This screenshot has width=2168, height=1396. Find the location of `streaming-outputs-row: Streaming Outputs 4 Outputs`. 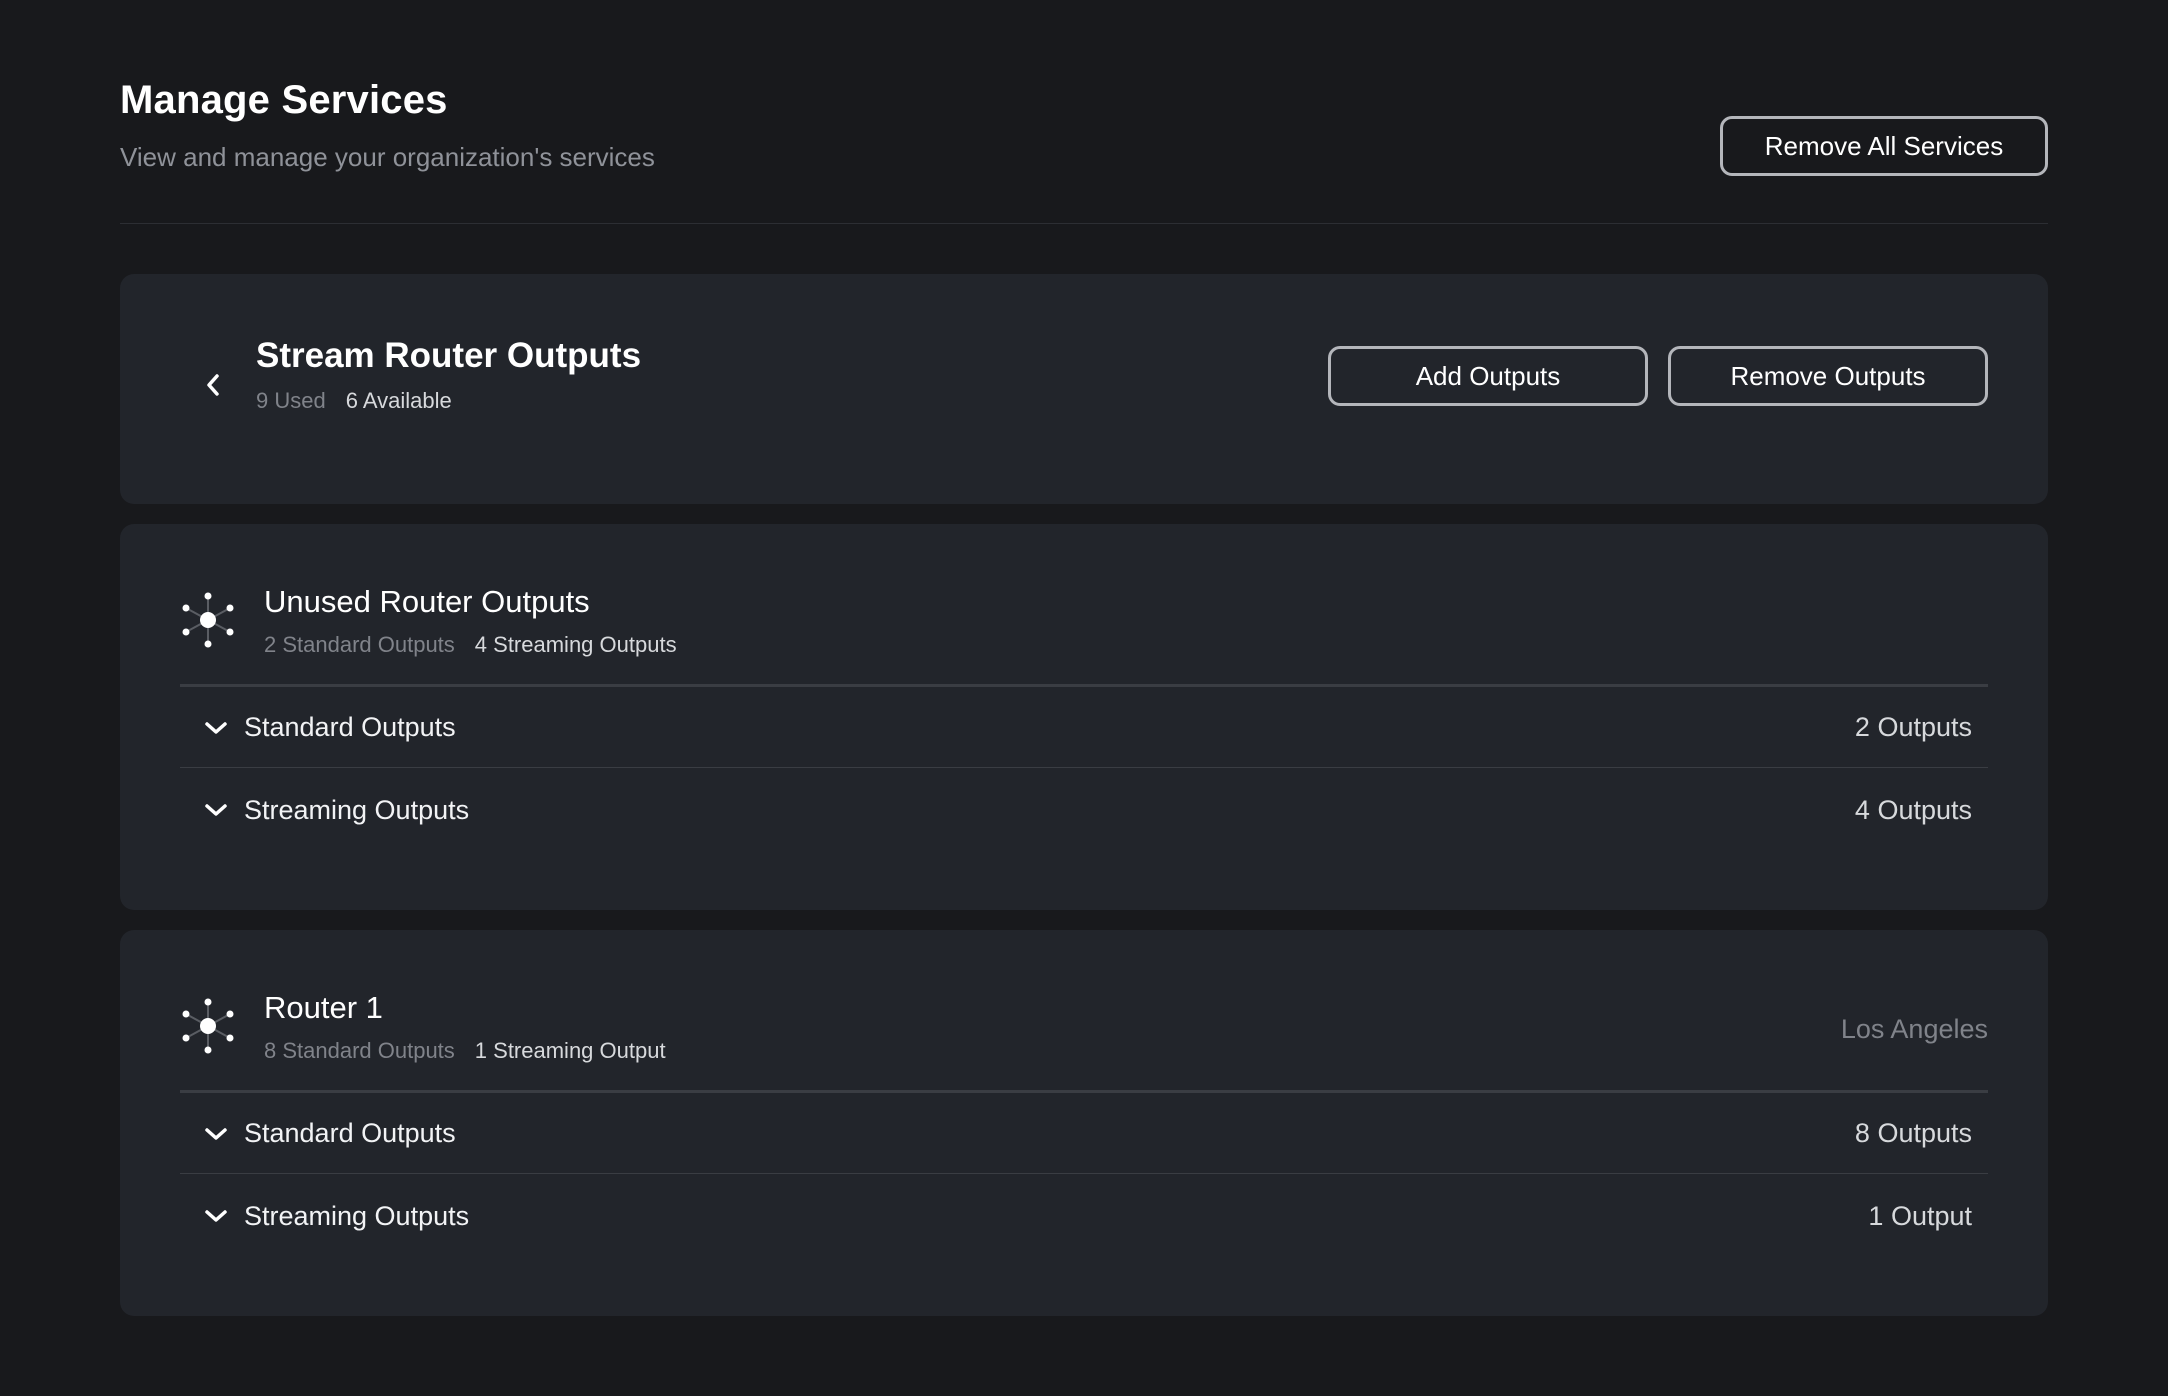

streaming-outputs-row: Streaming Outputs 4 Outputs is located at coordinates (1084, 810).